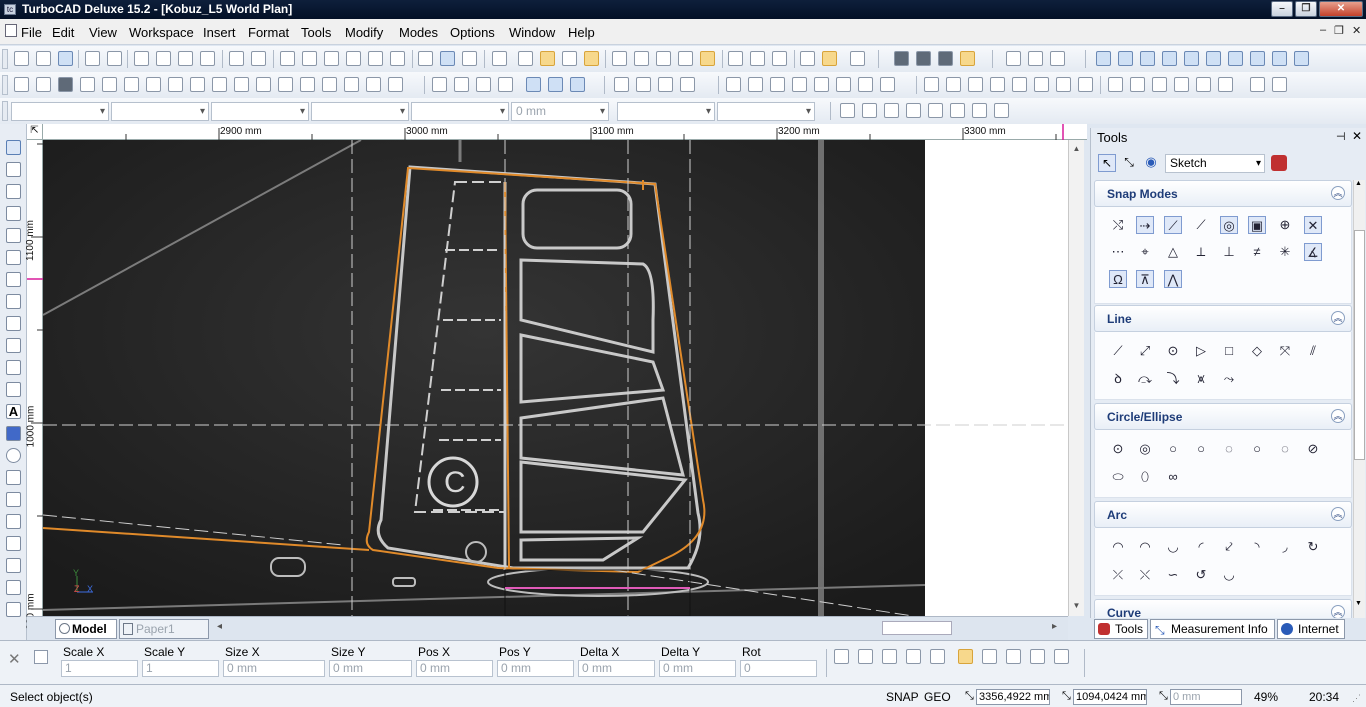  Describe the element at coordinates (1145, 351) in the screenshot. I see `line-multi-icon: ⤢` at that location.